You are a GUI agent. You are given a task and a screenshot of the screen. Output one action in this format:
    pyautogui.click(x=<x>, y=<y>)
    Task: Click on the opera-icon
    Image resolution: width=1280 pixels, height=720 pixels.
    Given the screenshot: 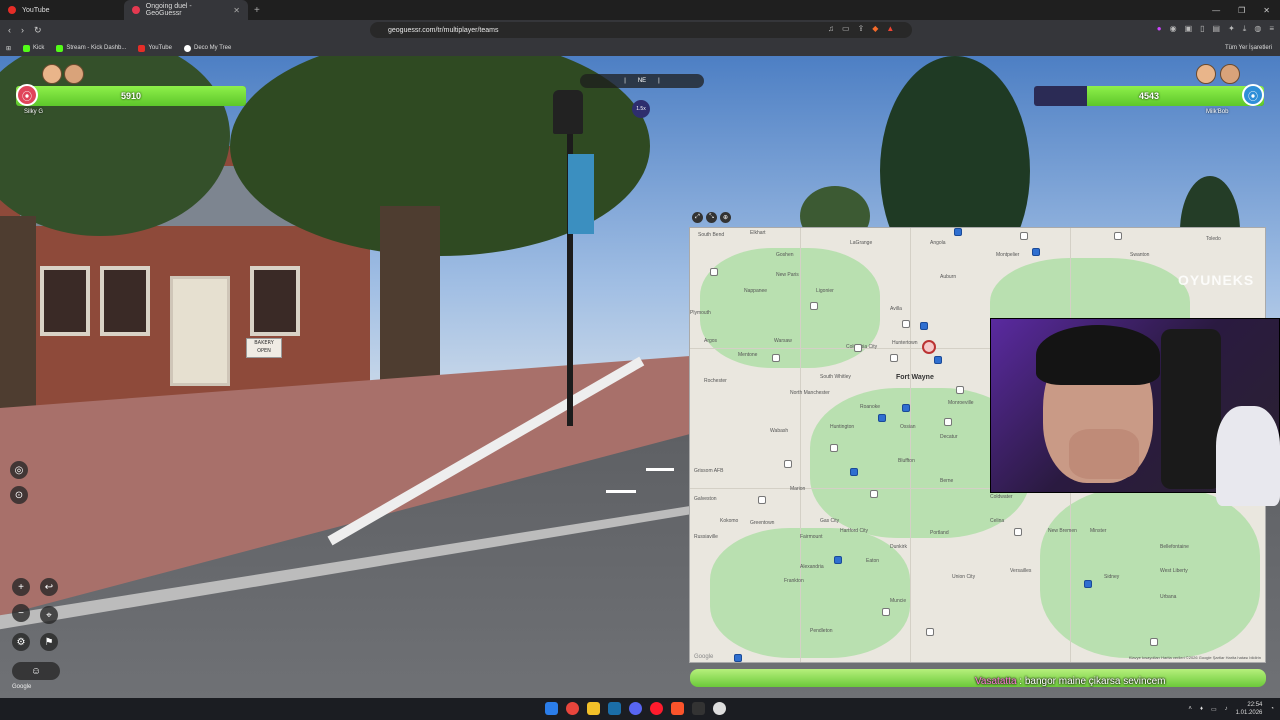 What is the action you would take?
    pyautogui.click(x=656, y=708)
    